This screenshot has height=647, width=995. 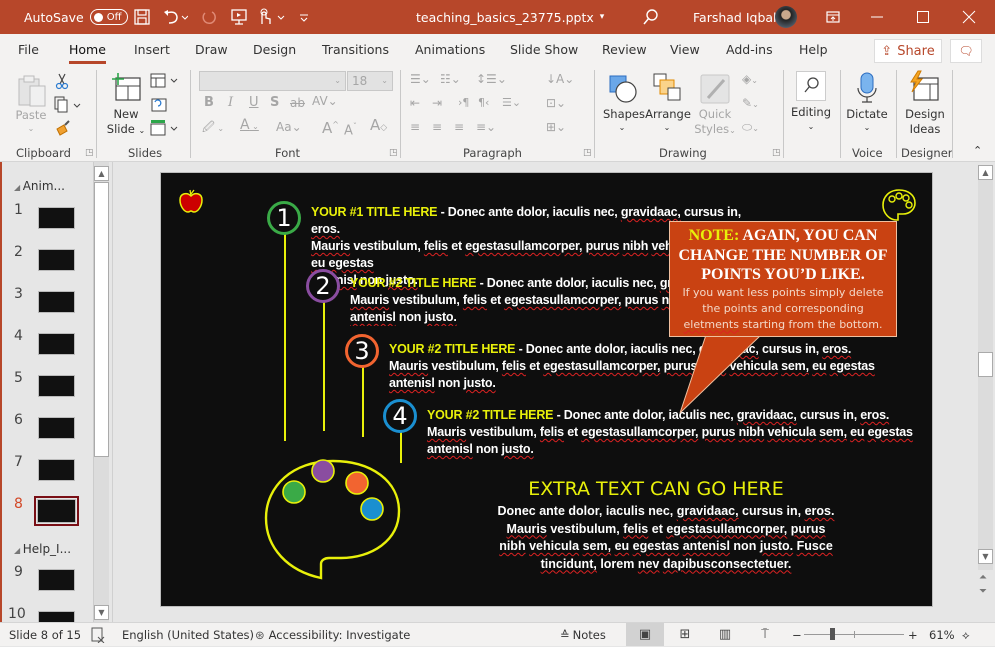 I want to click on tab-slide-show: Slide Show, so click(x=544, y=49).